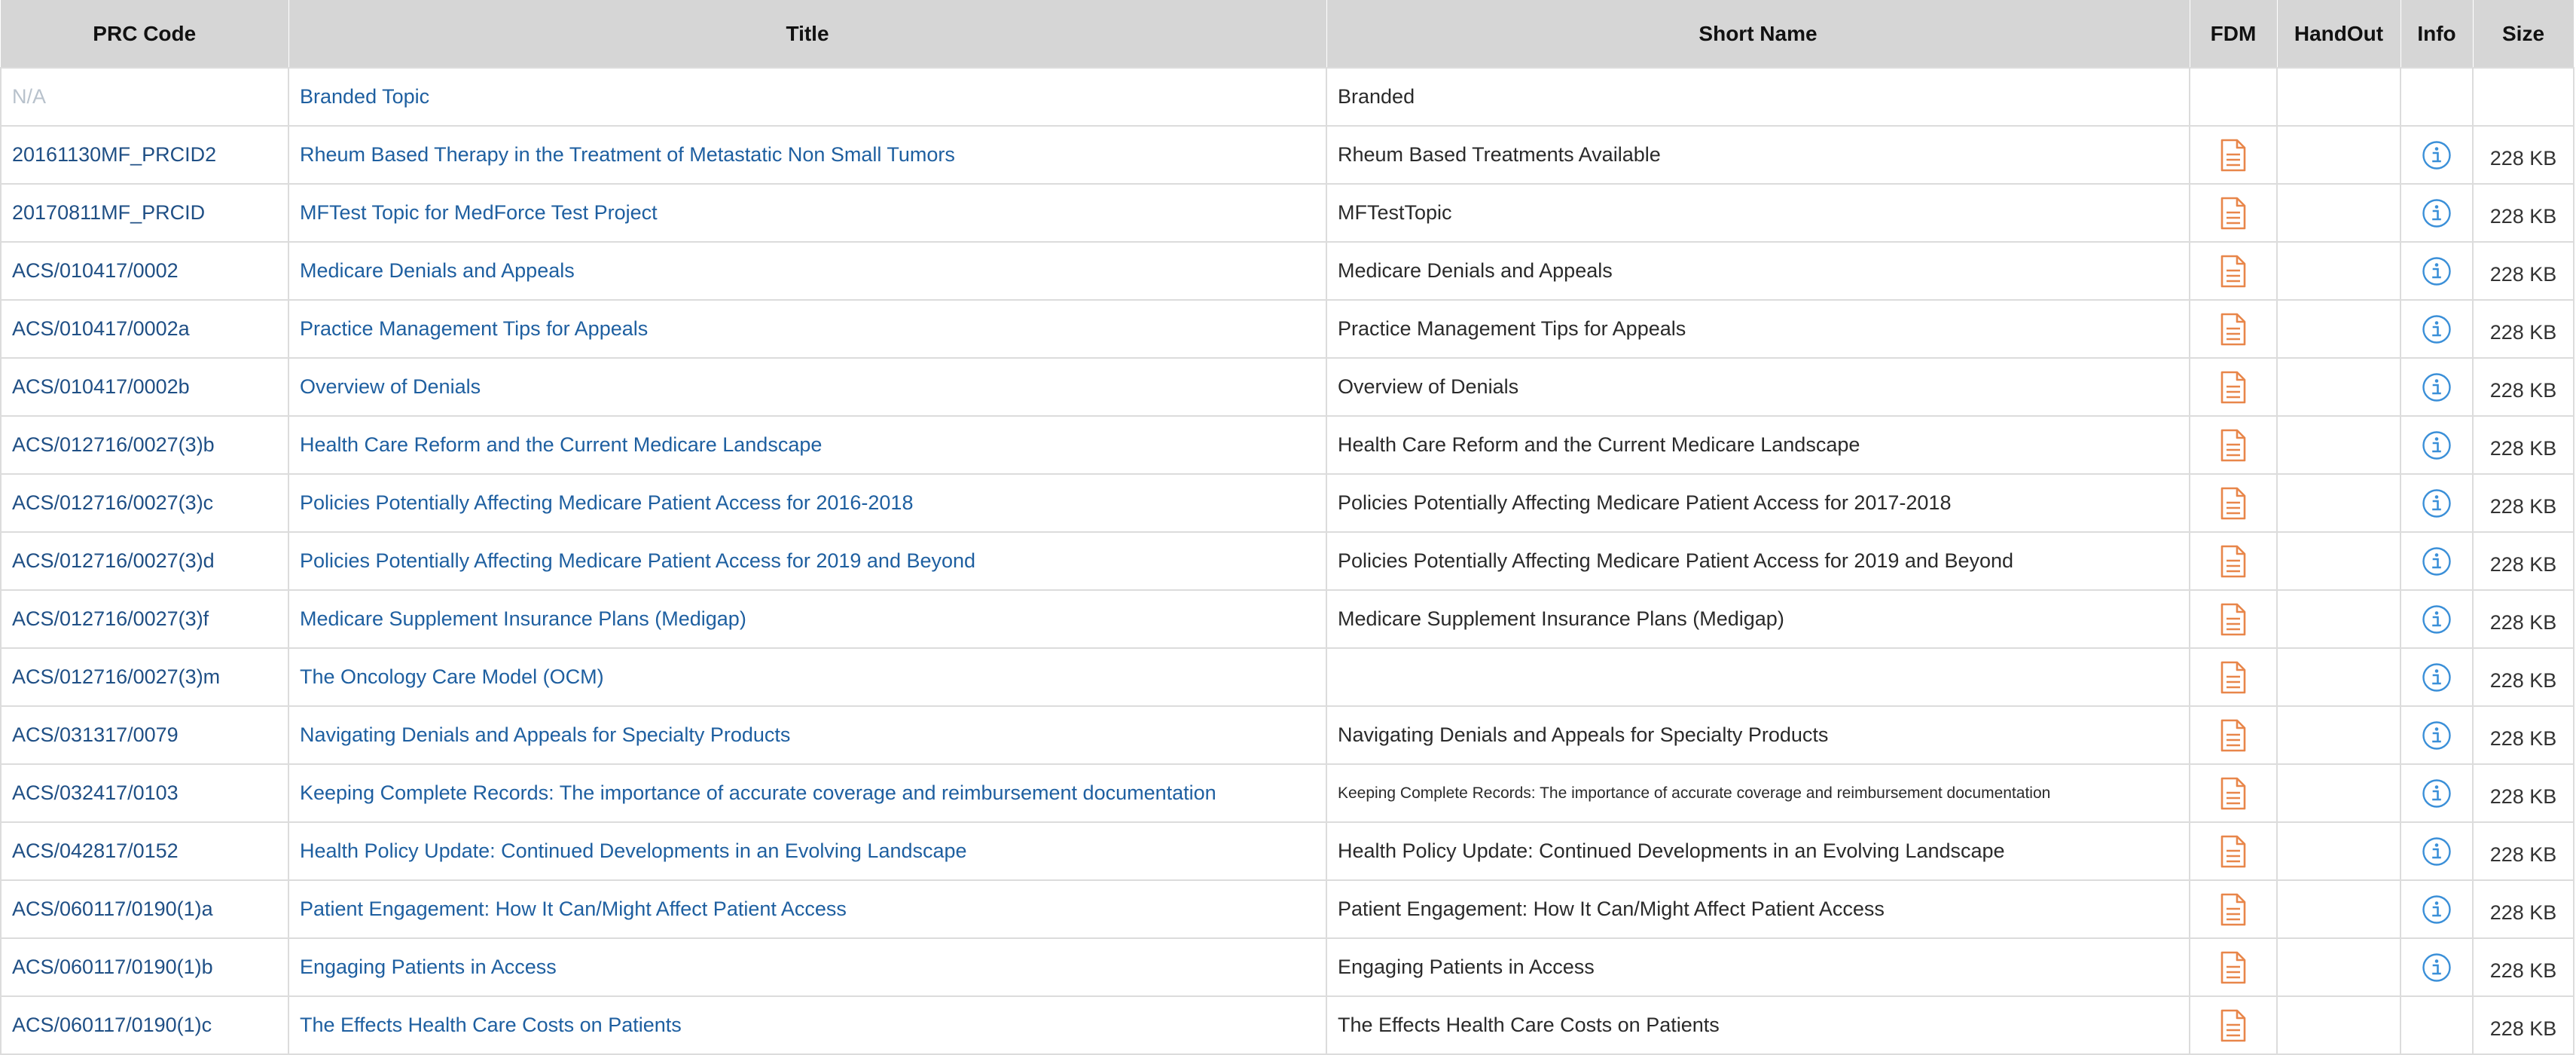 Image resolution: width=2576 pixels, height=1055 pixels. Describe the element at coordinates (145, 34) in the screenshot. I see `header-prc-code: PRC Code` at that location.